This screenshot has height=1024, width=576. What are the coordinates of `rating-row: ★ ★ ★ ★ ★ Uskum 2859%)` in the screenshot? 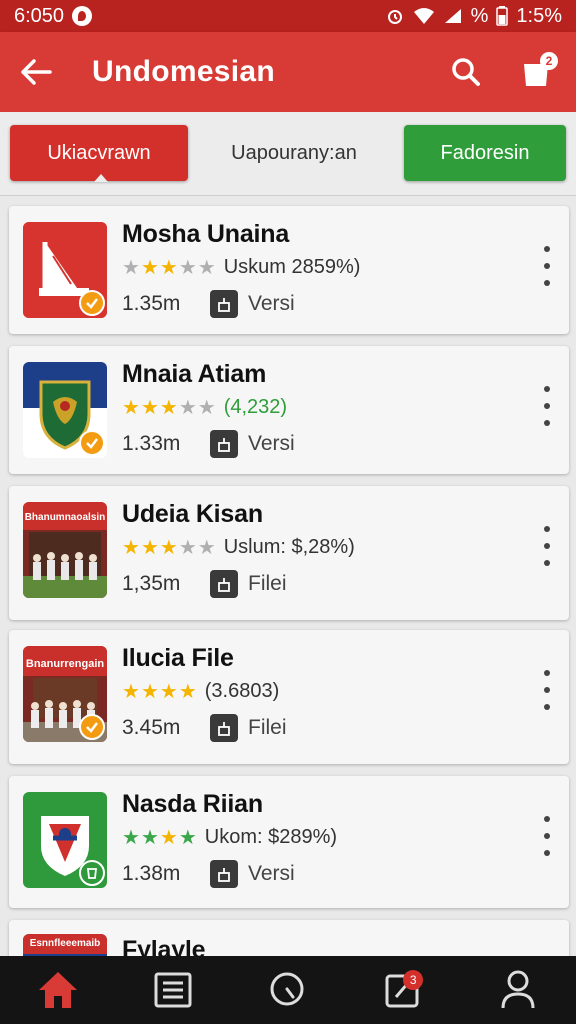 It's located at (241, 267).